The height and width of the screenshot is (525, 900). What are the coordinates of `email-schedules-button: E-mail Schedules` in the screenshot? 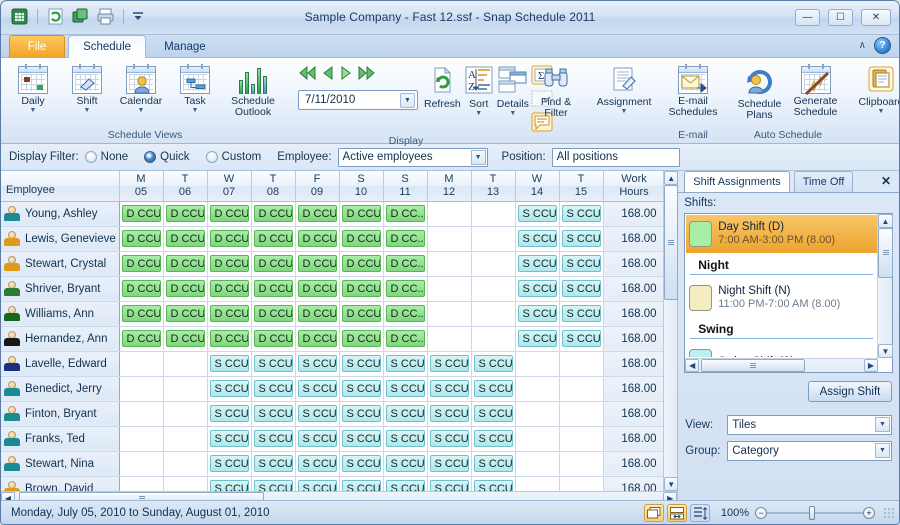 It's located at (693, 92).